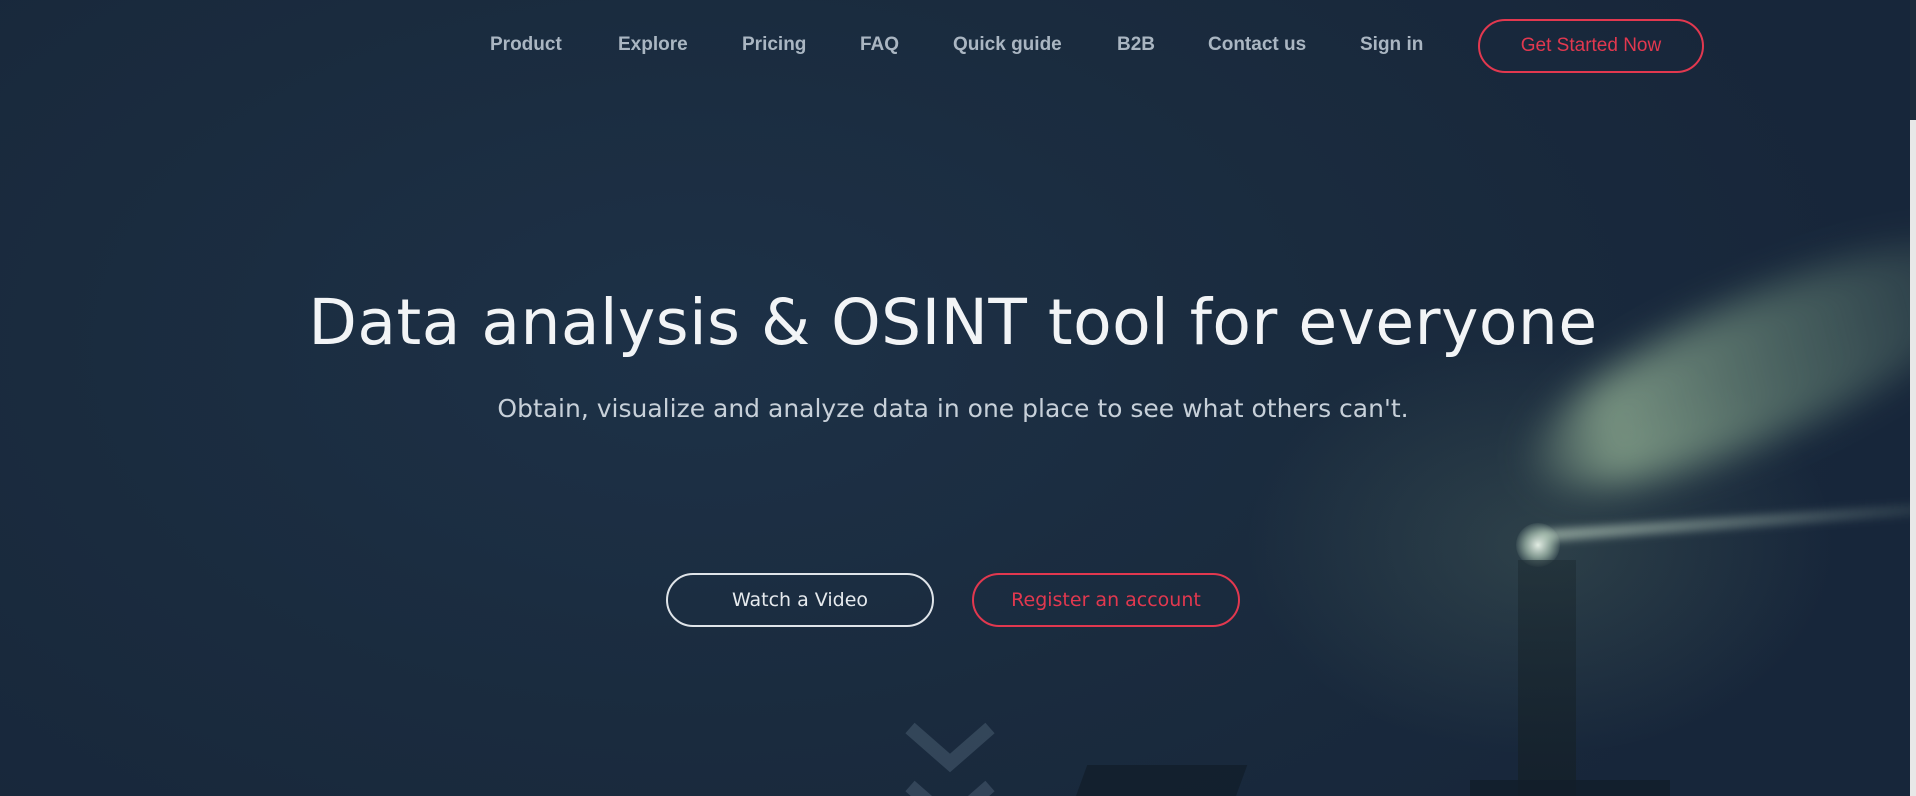 The height and width of the screenshot is (796, 1916). Describe the element at coordinates (1913, 398) in the screenshot. I see `page-scrollbar` at that location.